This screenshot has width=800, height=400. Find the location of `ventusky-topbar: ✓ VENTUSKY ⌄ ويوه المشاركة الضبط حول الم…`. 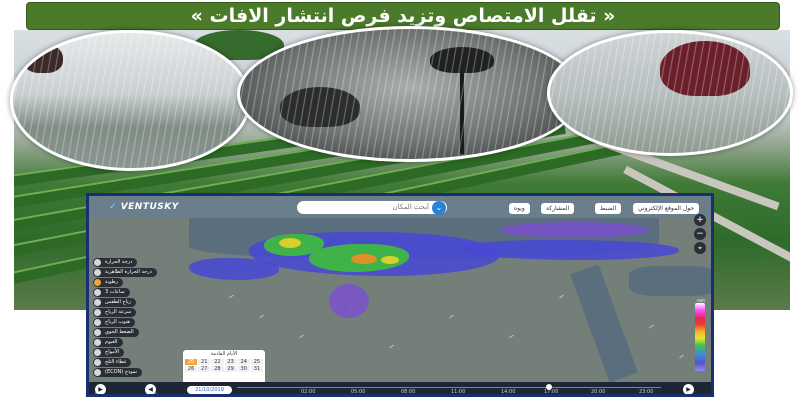

ventusky-topbar: ✓ VENTUSKY ⌄ ويوه المشاركة الضبط حول الم… is located at coordinates (400, 207).